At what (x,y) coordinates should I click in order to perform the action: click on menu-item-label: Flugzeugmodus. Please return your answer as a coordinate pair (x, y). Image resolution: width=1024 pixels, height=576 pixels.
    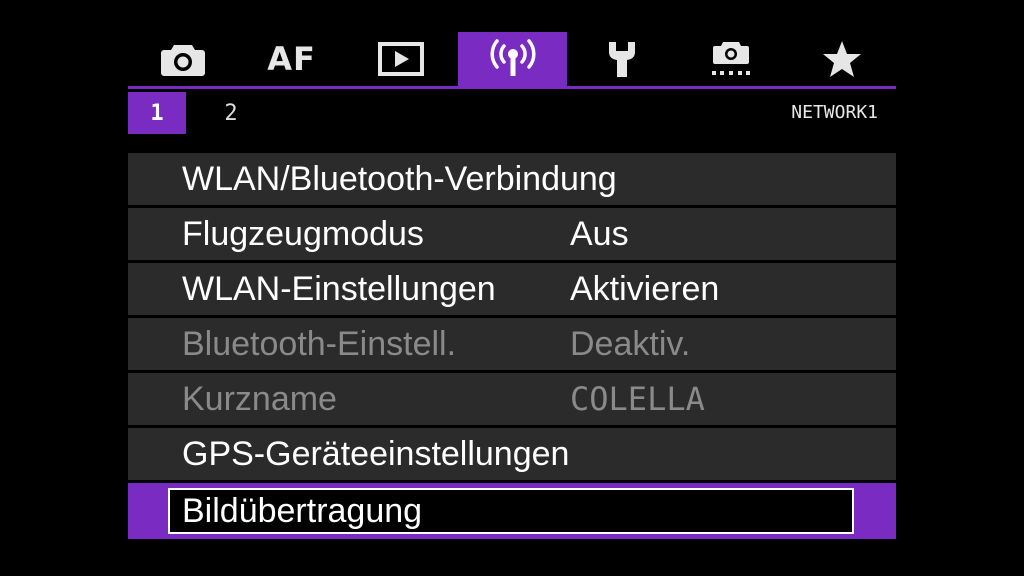
    Looking at the image, I should click on (303, 234).